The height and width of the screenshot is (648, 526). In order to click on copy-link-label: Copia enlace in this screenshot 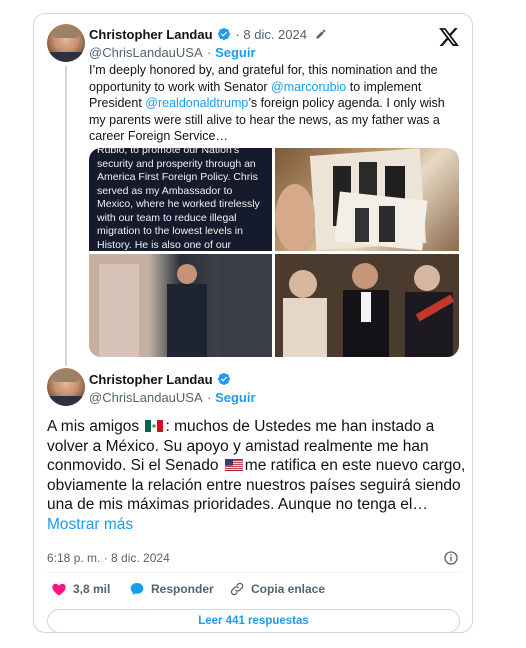, I will do `click(288, 589)`.